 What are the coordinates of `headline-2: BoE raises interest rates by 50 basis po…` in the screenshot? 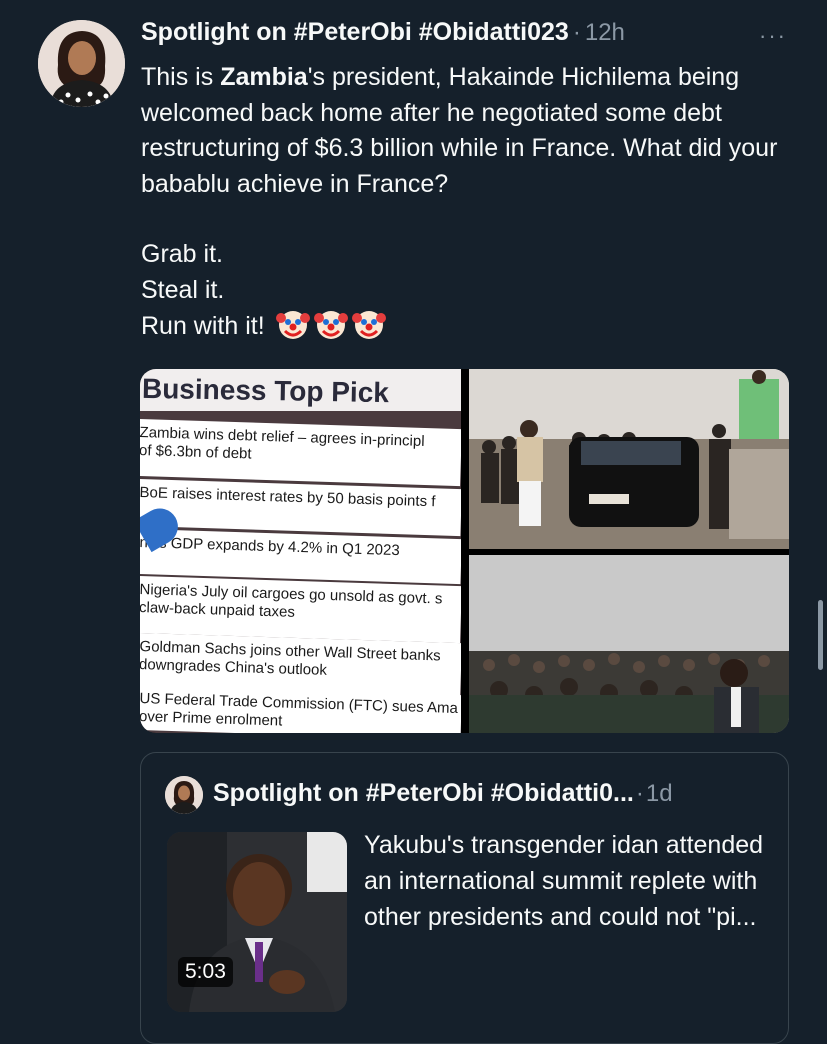 It's located at (300, 508).